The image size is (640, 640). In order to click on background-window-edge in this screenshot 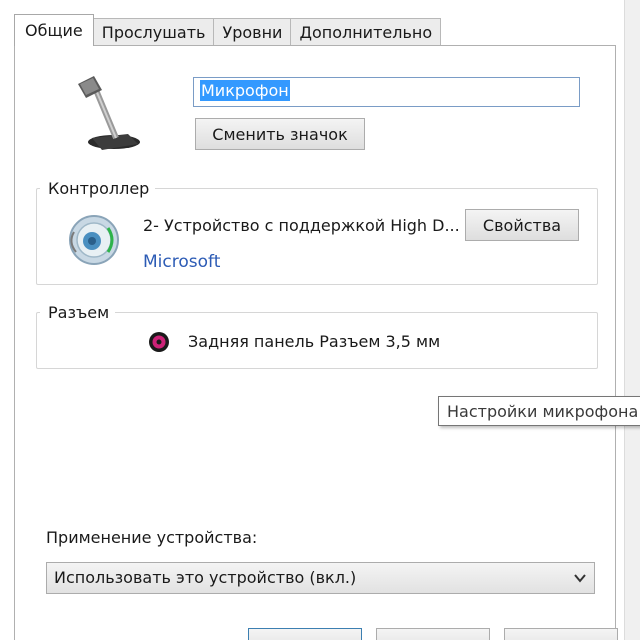, I will do `click(628, 320)`.